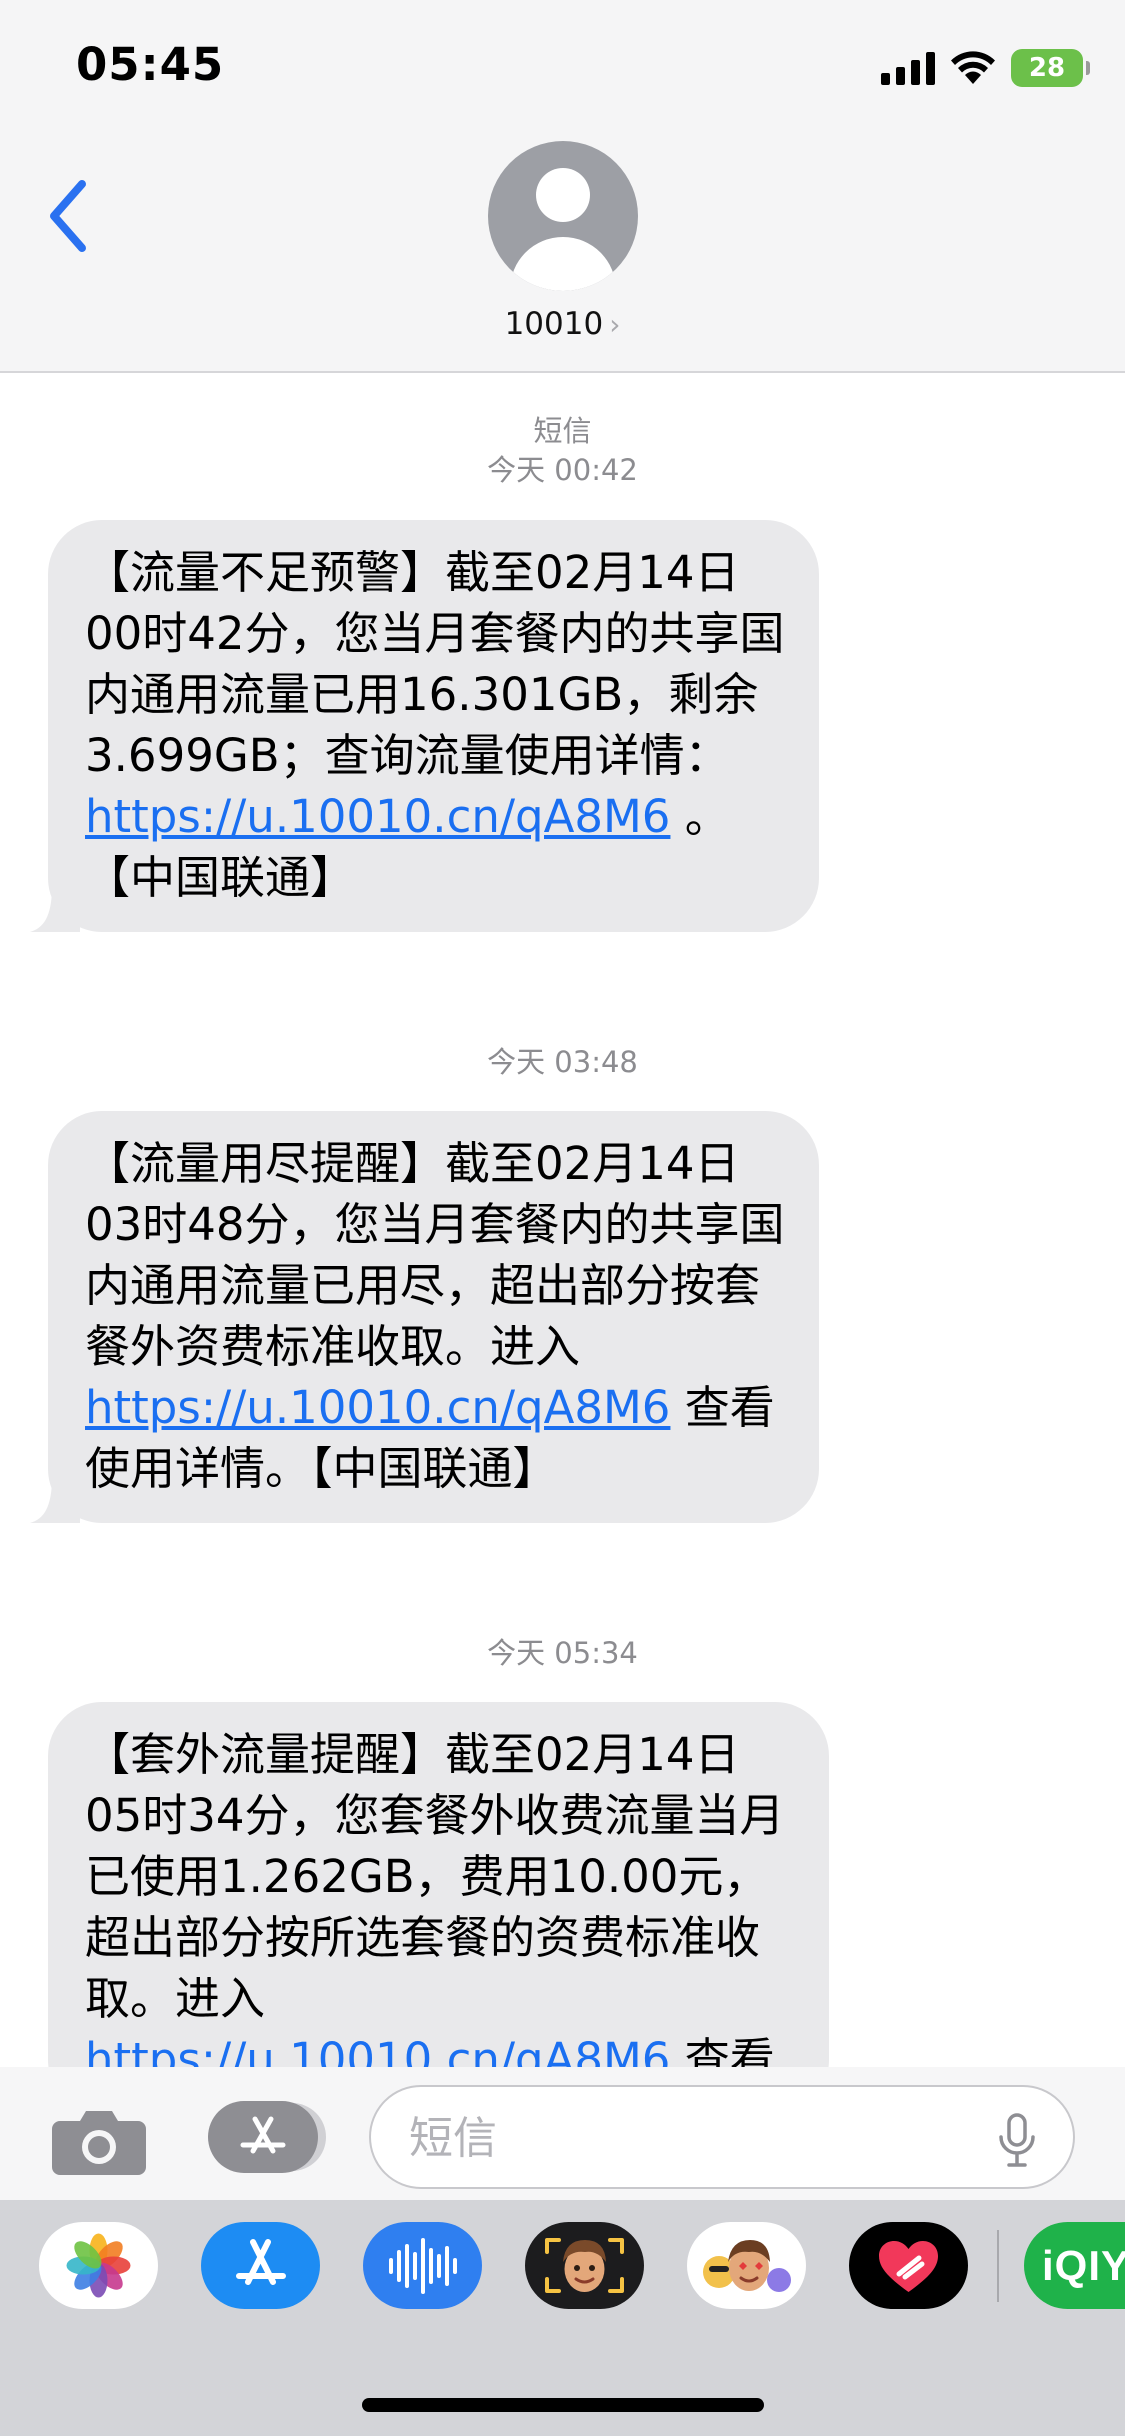 The width and height of the screenshot is (1125, 2436). I want to click on message-text: 查看, so click(729, 2050).